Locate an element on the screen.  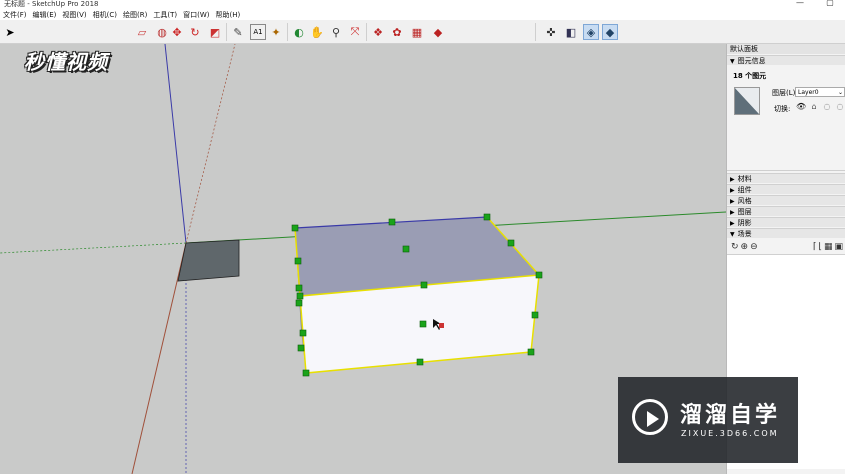
section-plane-icon: ✜ is located at coordinates (551, 32).